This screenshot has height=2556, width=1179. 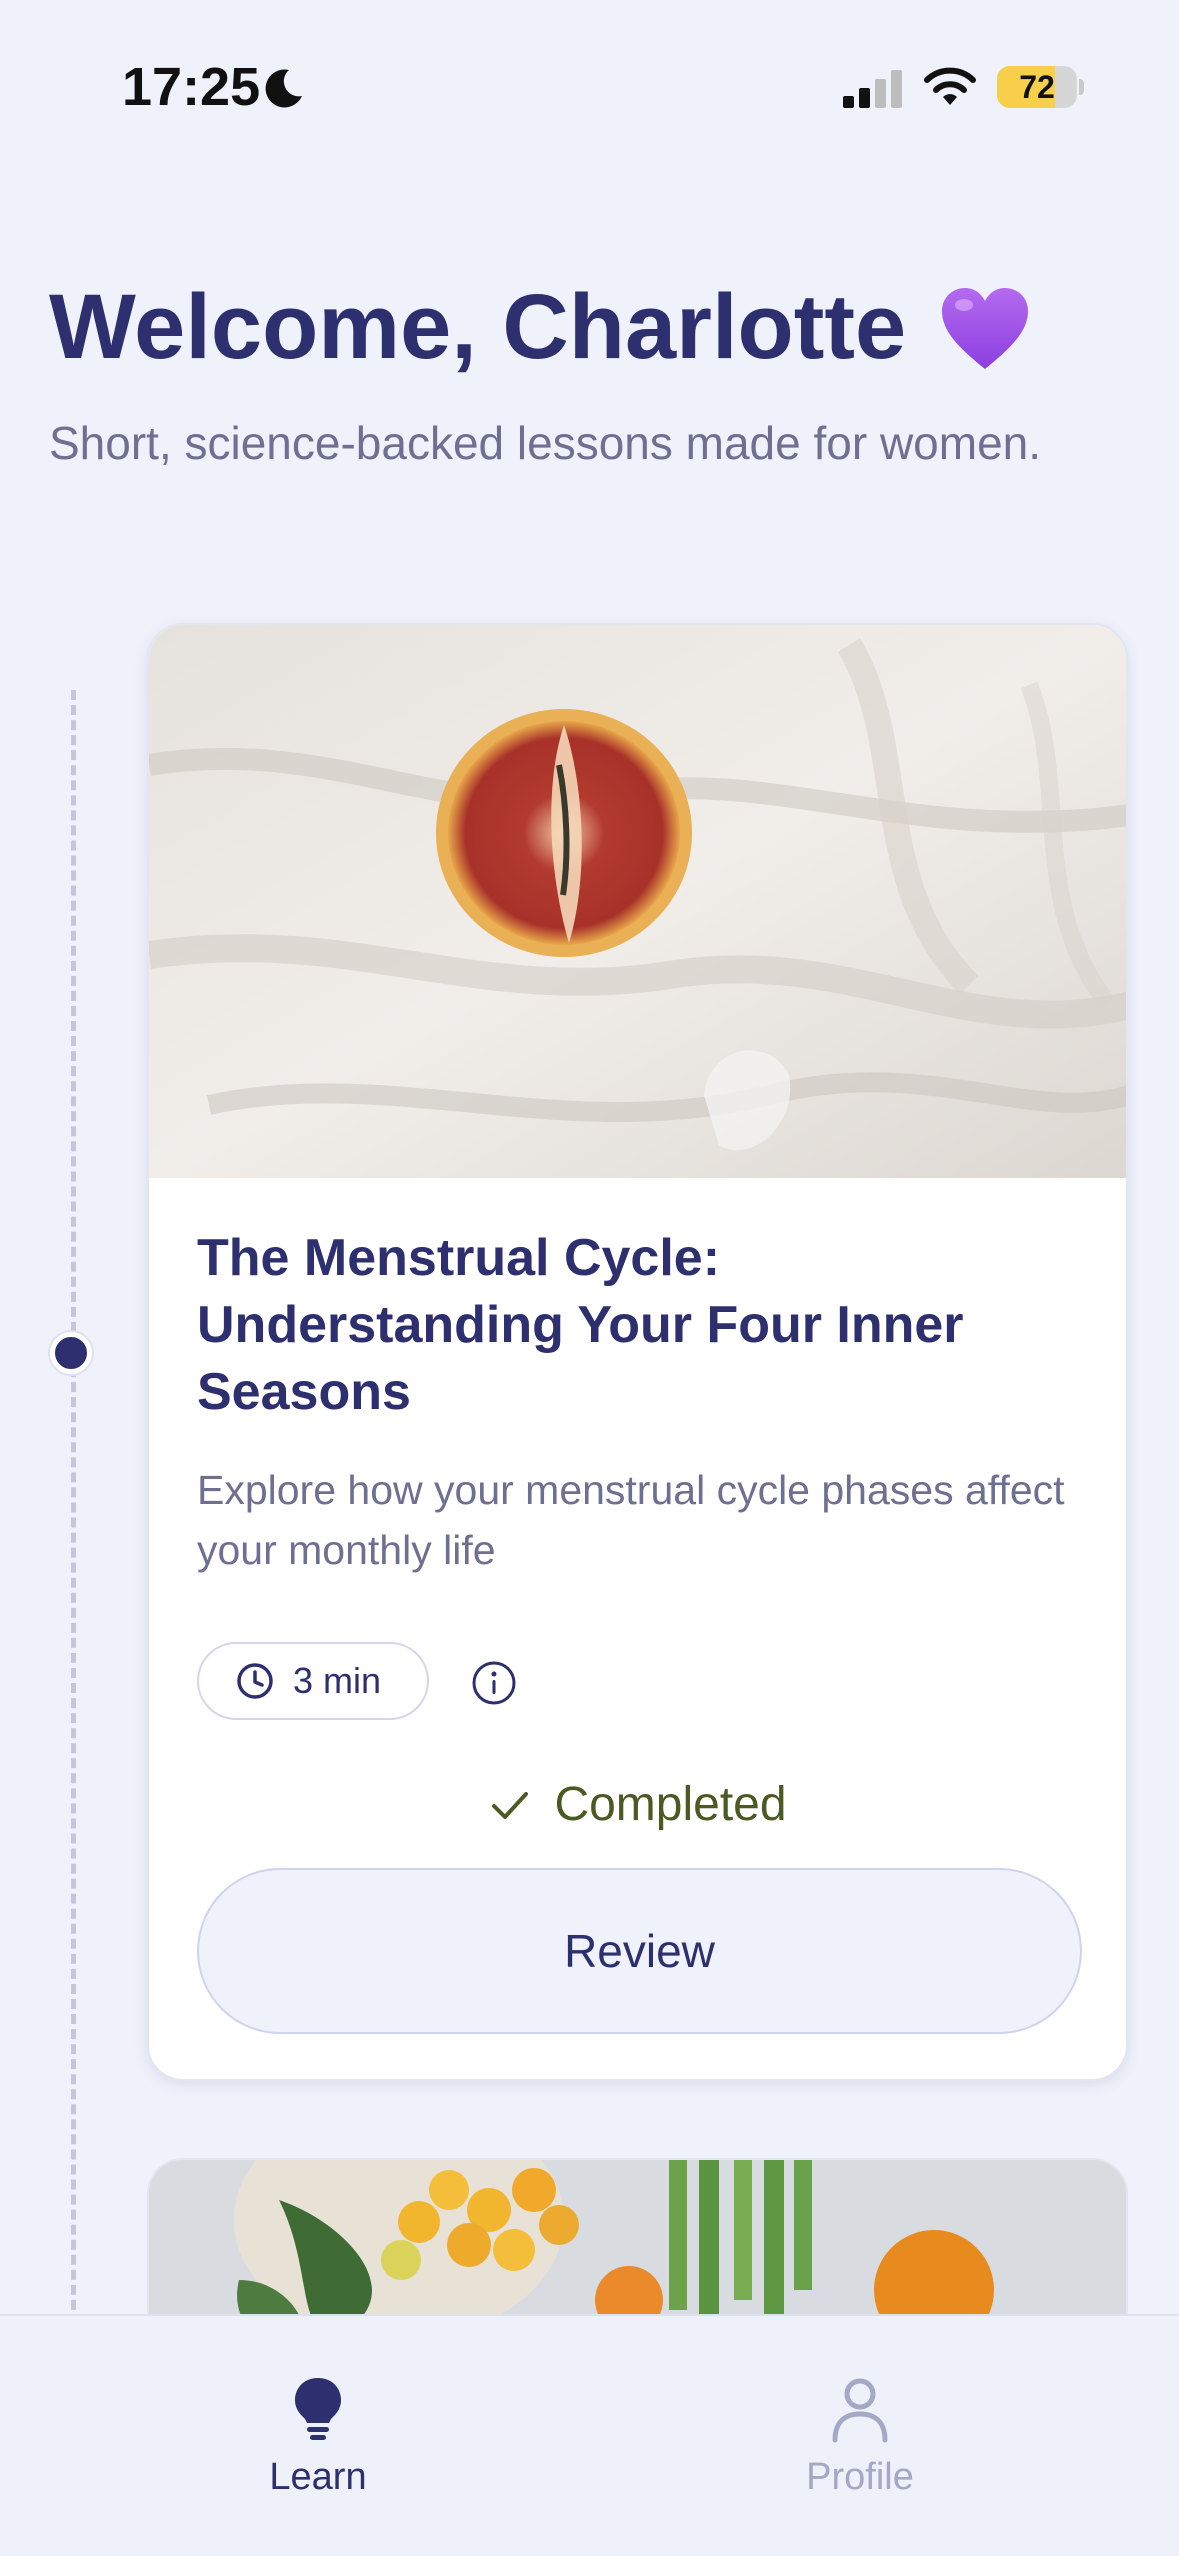 What do you see at coordinates (860, 2477) in the screenshot?
I see `tab-label: Profile` at bounding box center [860, 2477].